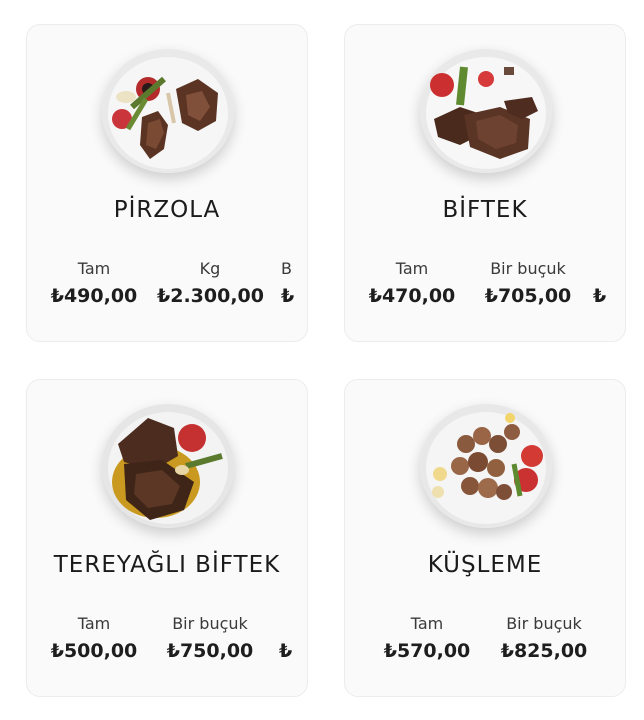 The width and height of the screenshot is (644, 720). I want to click on price-label: B, so click(286, 268).